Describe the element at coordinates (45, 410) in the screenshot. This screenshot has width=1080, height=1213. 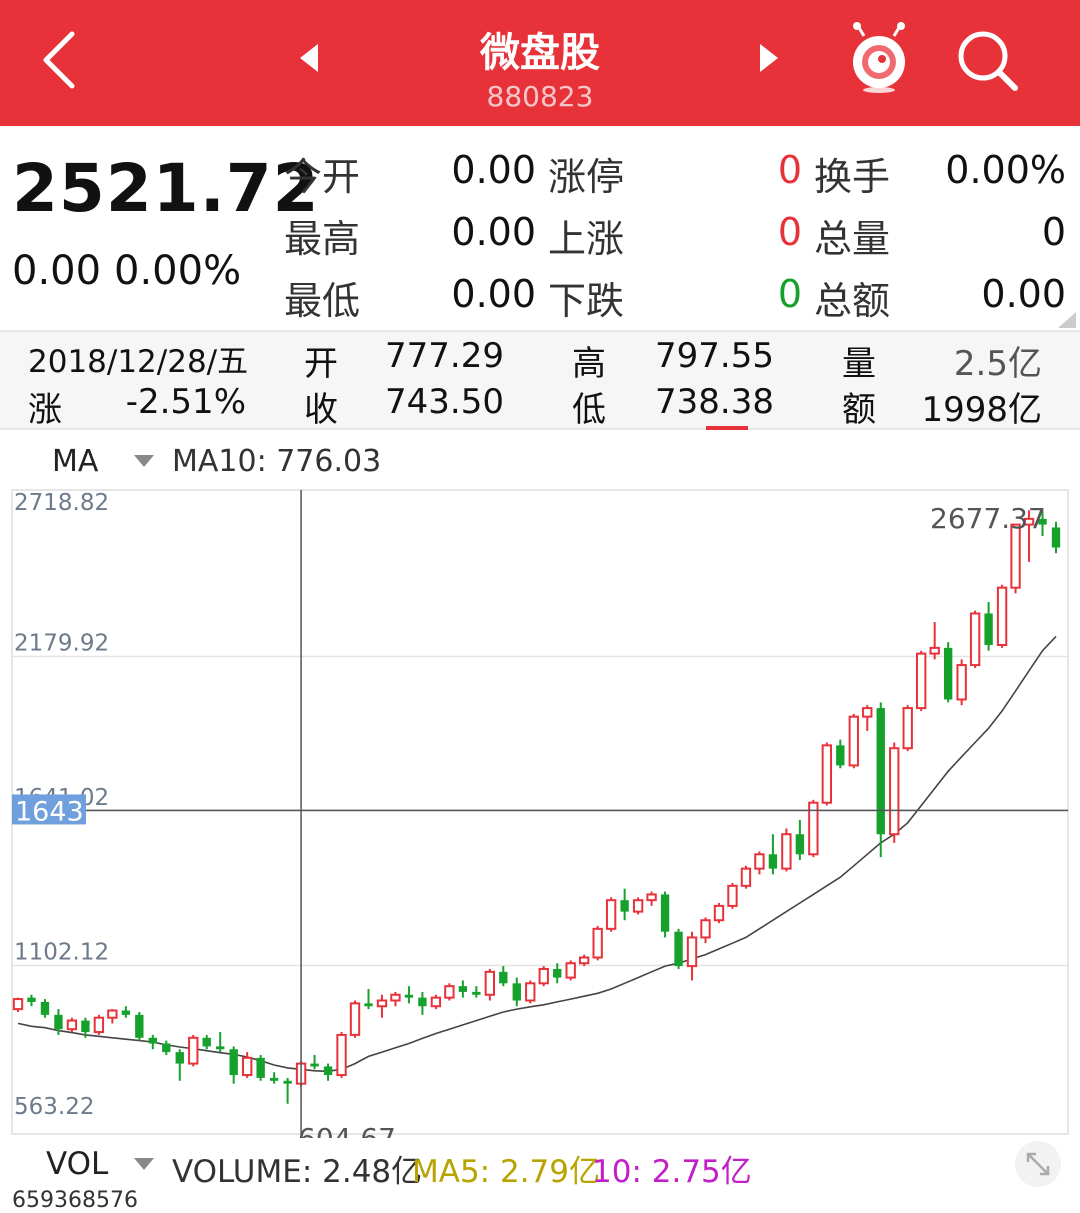
I see `detail-change-label: 涨` at that location.